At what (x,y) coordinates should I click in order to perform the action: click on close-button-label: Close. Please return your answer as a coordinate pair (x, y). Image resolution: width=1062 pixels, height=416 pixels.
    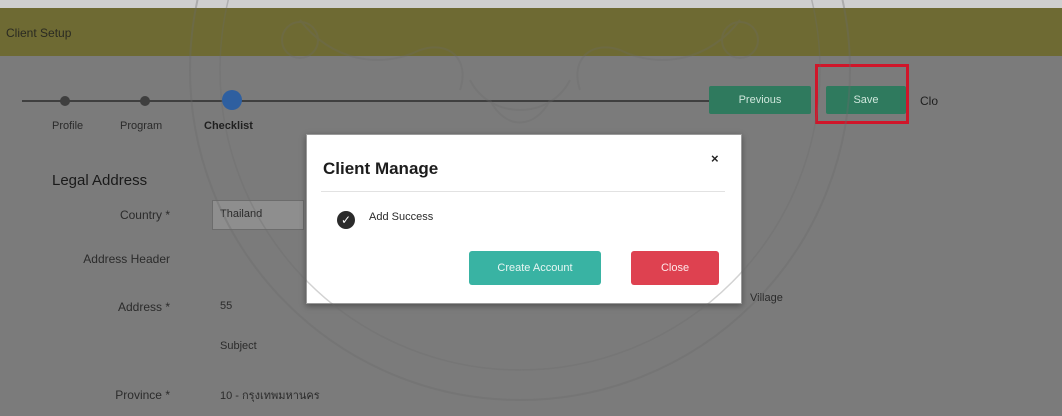
    Looking at the image, I should click on (675, 268).